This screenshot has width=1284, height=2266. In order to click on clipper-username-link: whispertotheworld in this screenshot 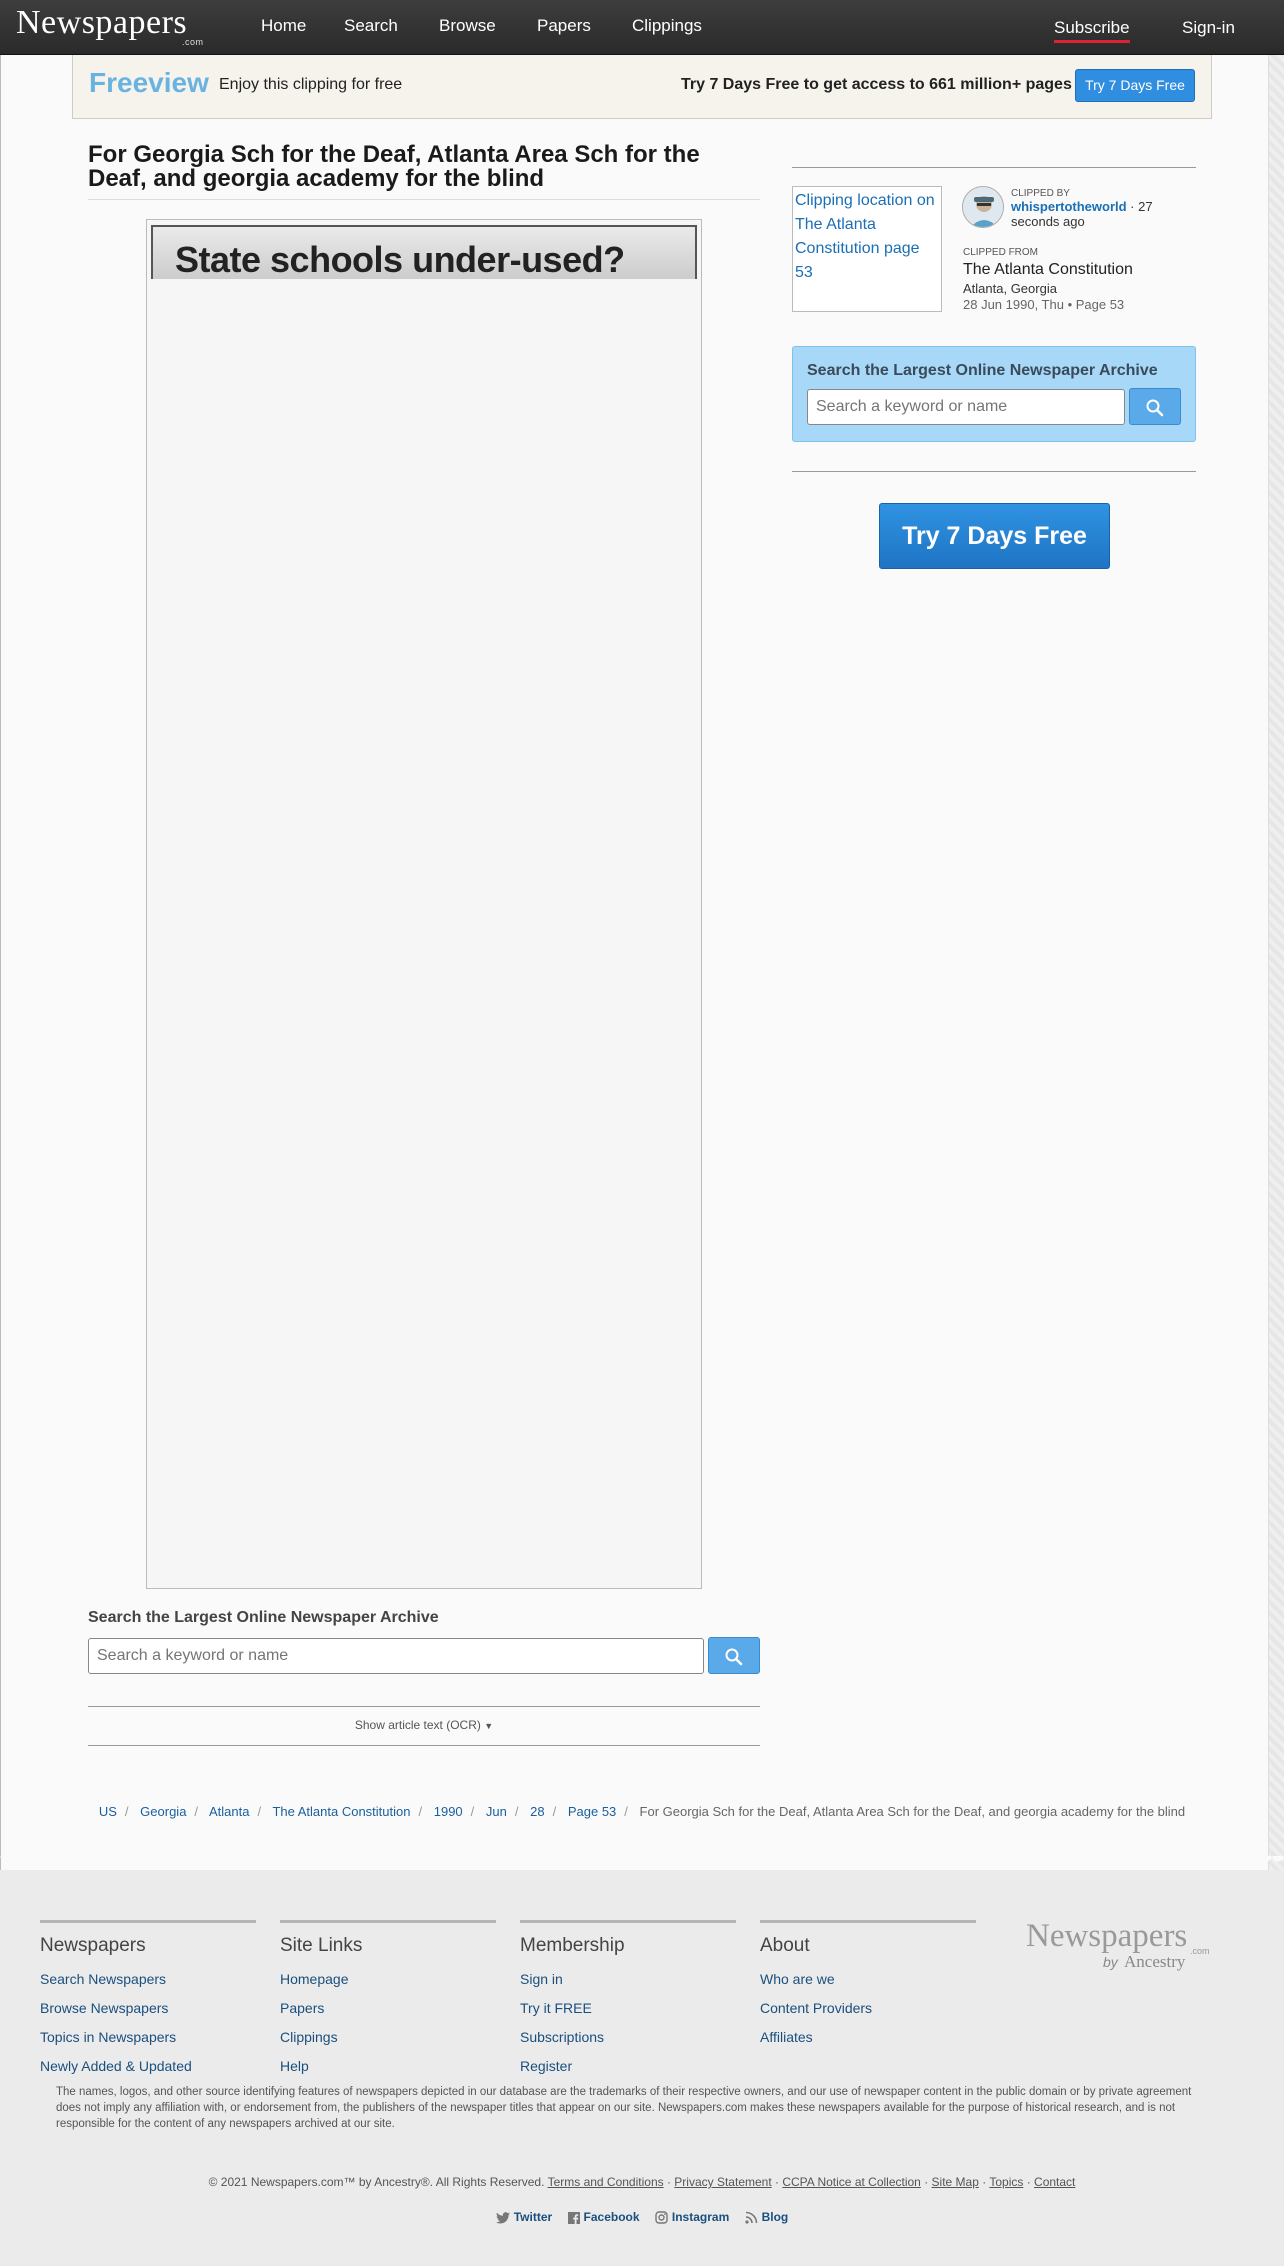, I will do `click(1069, 206)`.